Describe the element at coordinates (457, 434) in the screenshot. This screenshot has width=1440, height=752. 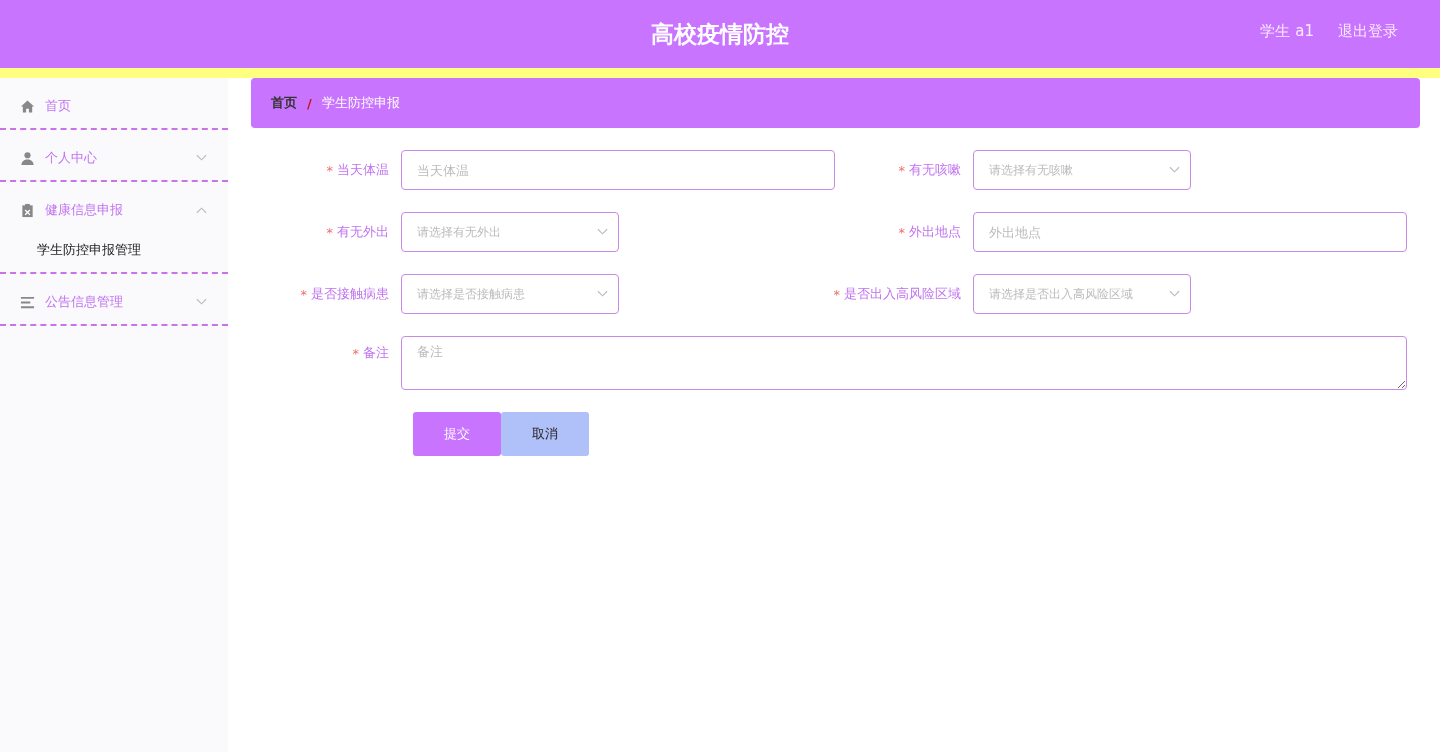
I see `submit-button: 提交` at that location.